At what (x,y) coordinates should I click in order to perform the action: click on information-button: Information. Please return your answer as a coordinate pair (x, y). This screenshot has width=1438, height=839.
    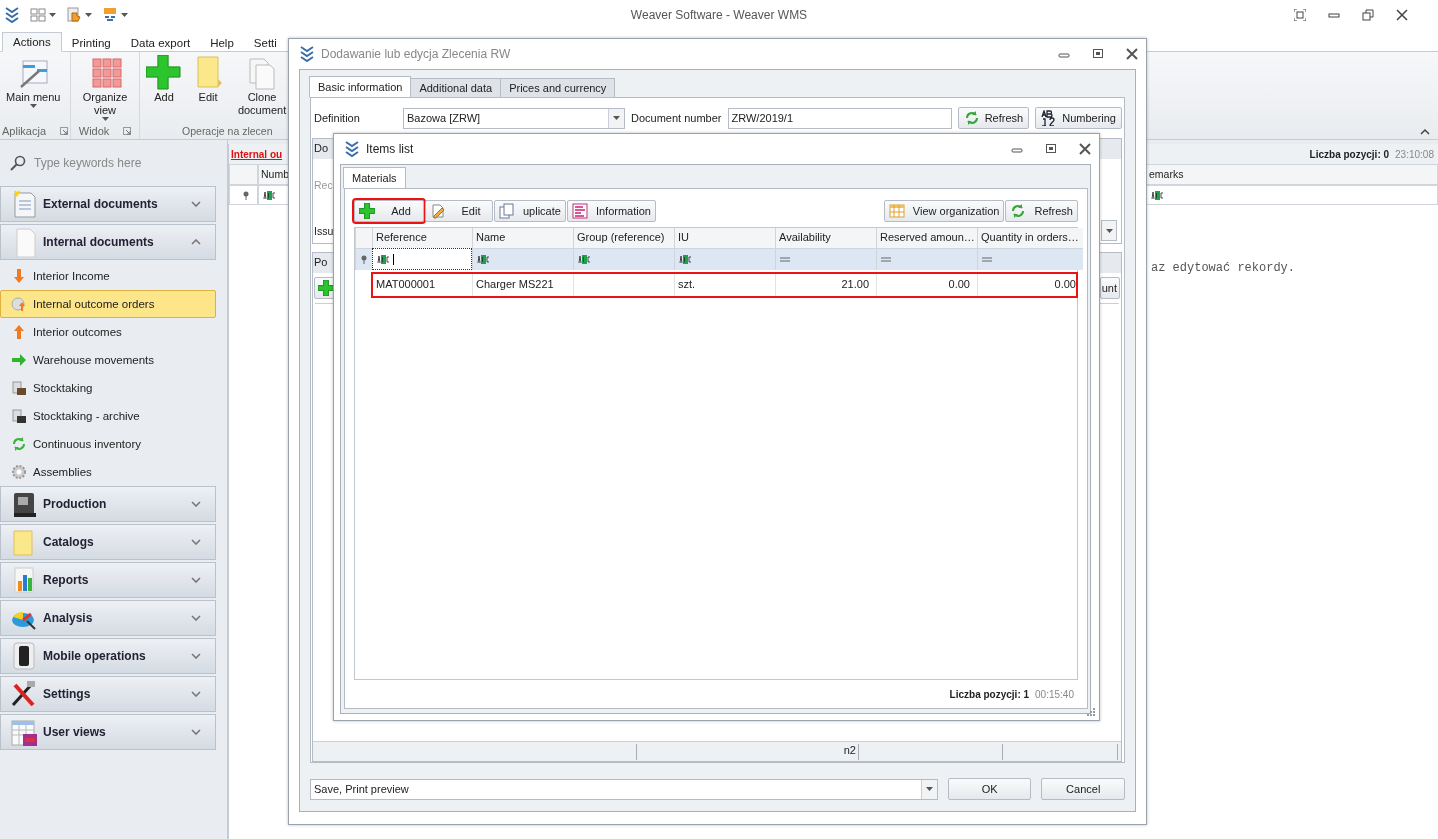
    Looking at the image, I should click on (611, 211).